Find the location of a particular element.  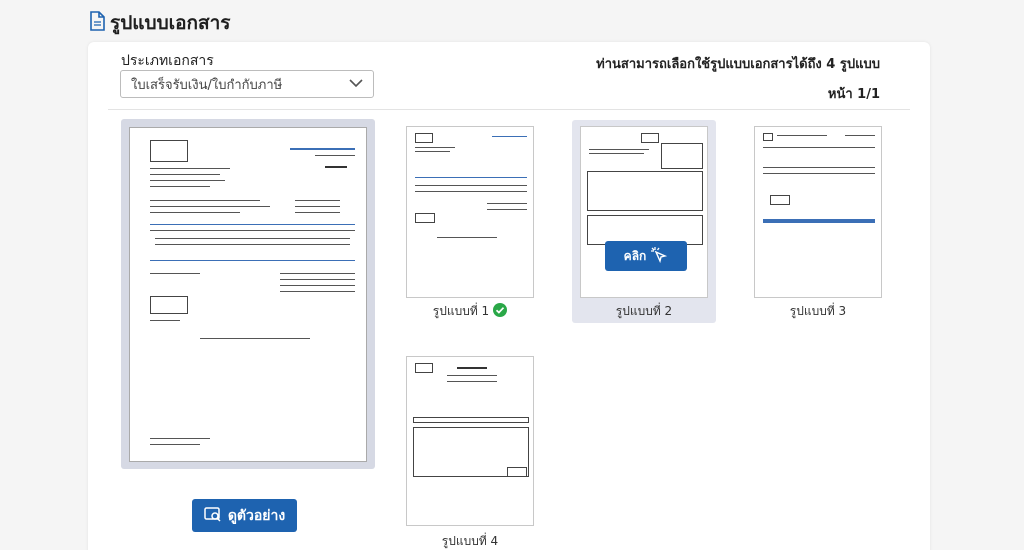

chevron-down-icon is located at coordinates (356, 84).